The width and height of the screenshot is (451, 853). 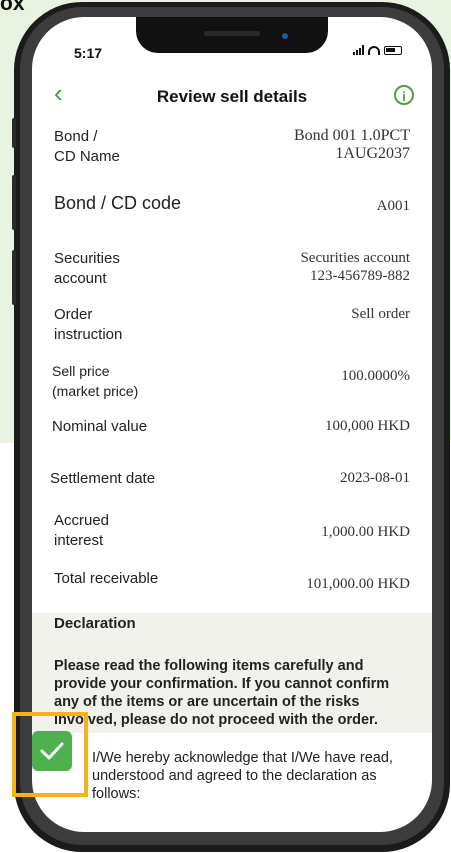 What do you see at coordinates (14, 277) in the screenshot?
I see `volume-down-button` at bounding box center [14, 277].